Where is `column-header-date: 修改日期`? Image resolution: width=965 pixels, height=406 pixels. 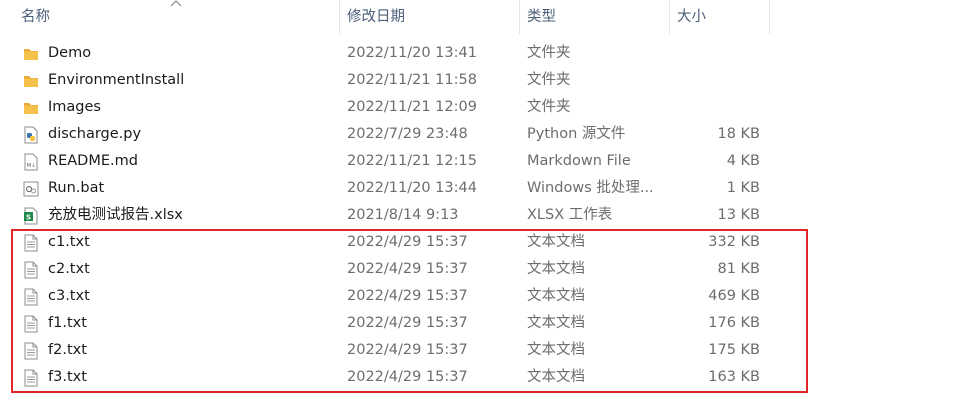 column-header-date: 修改日期 is located at coordinates (430, 17).